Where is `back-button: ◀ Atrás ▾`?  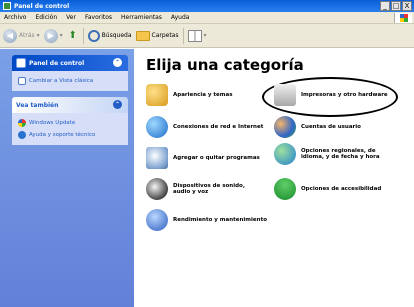
back-button: ◀ Atrás ▾ is located at coordinates (21, 35).